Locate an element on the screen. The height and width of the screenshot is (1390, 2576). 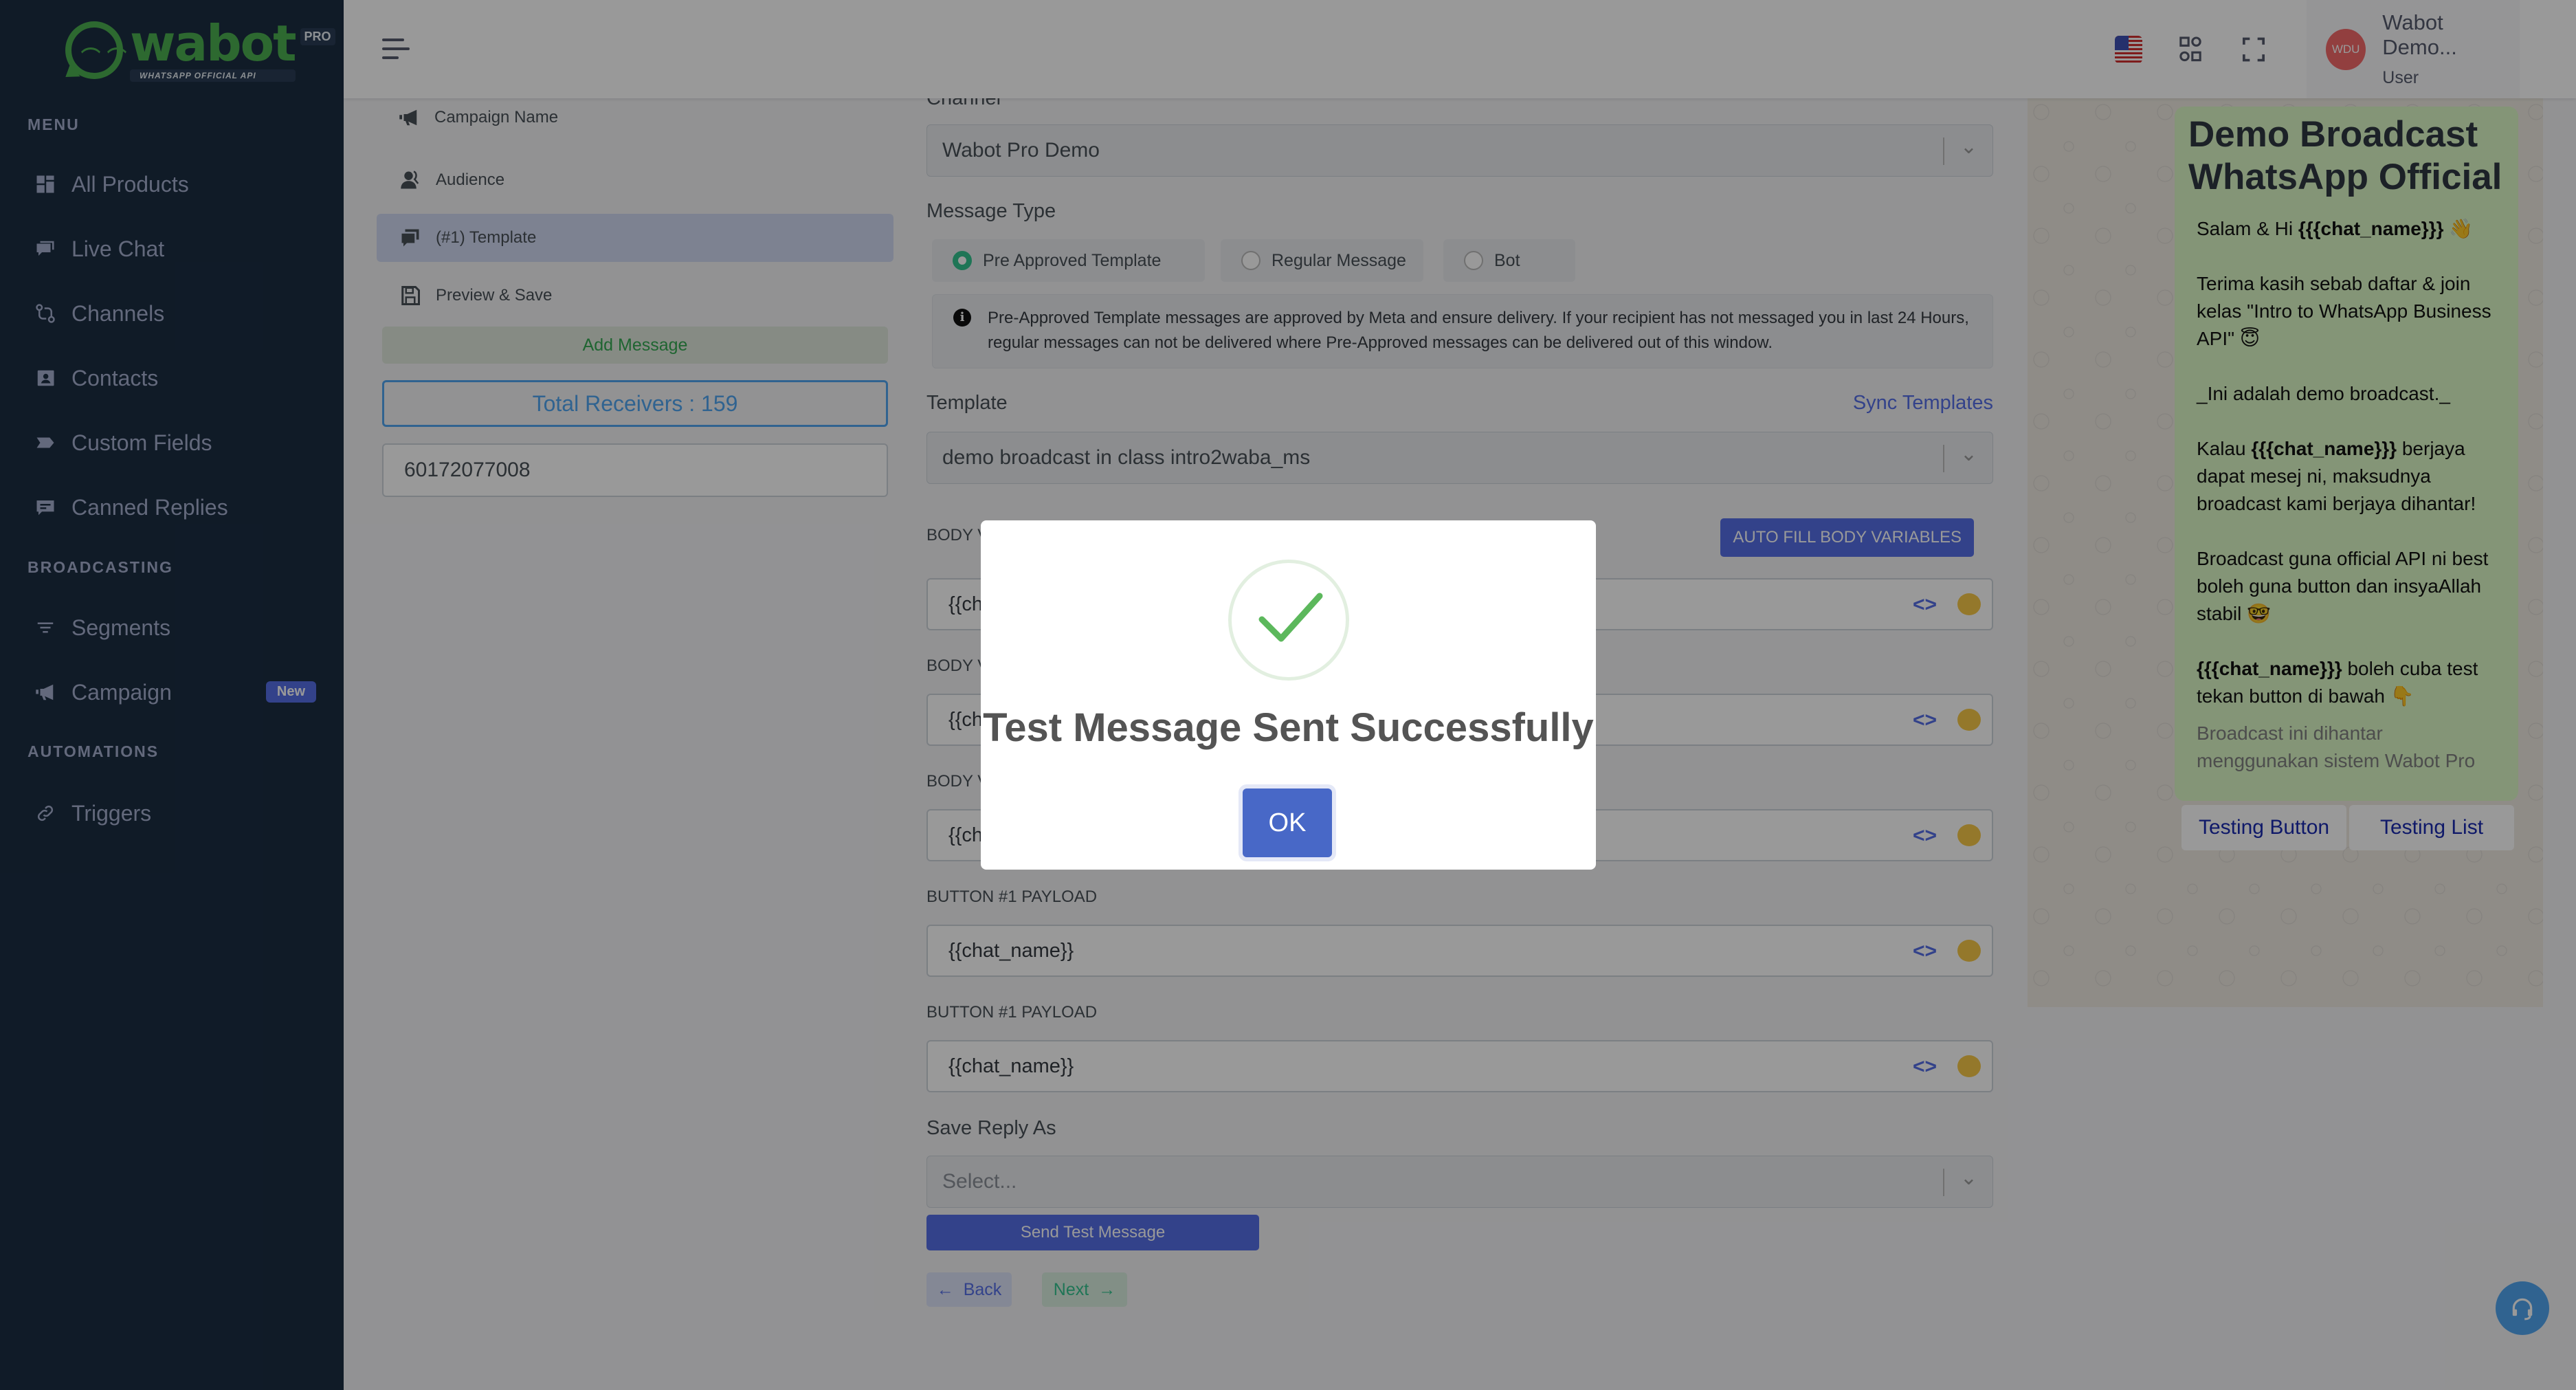
success-check-icon is located at coordinates (1288, 620).